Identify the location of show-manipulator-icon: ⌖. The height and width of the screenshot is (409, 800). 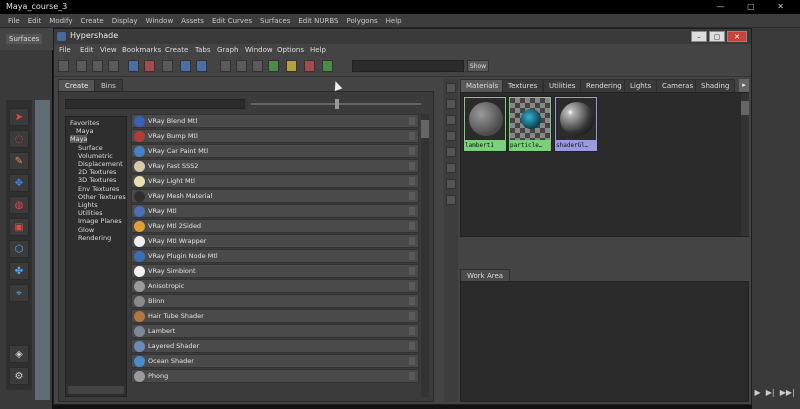
(19, 293).